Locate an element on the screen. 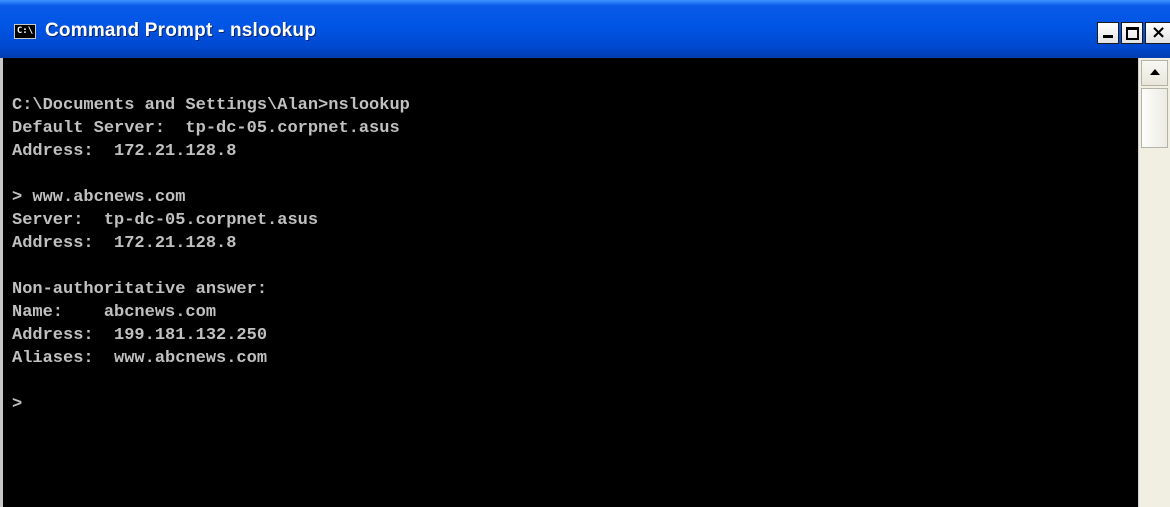 The image size is (1170, 507). console-line: > www.abcnews.com is located at coordinates (99, 197).